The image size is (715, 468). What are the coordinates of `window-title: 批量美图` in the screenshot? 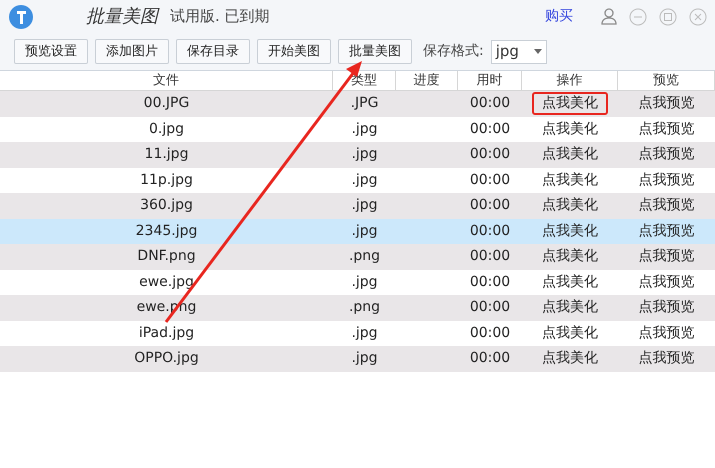 It's located at (122, 17).